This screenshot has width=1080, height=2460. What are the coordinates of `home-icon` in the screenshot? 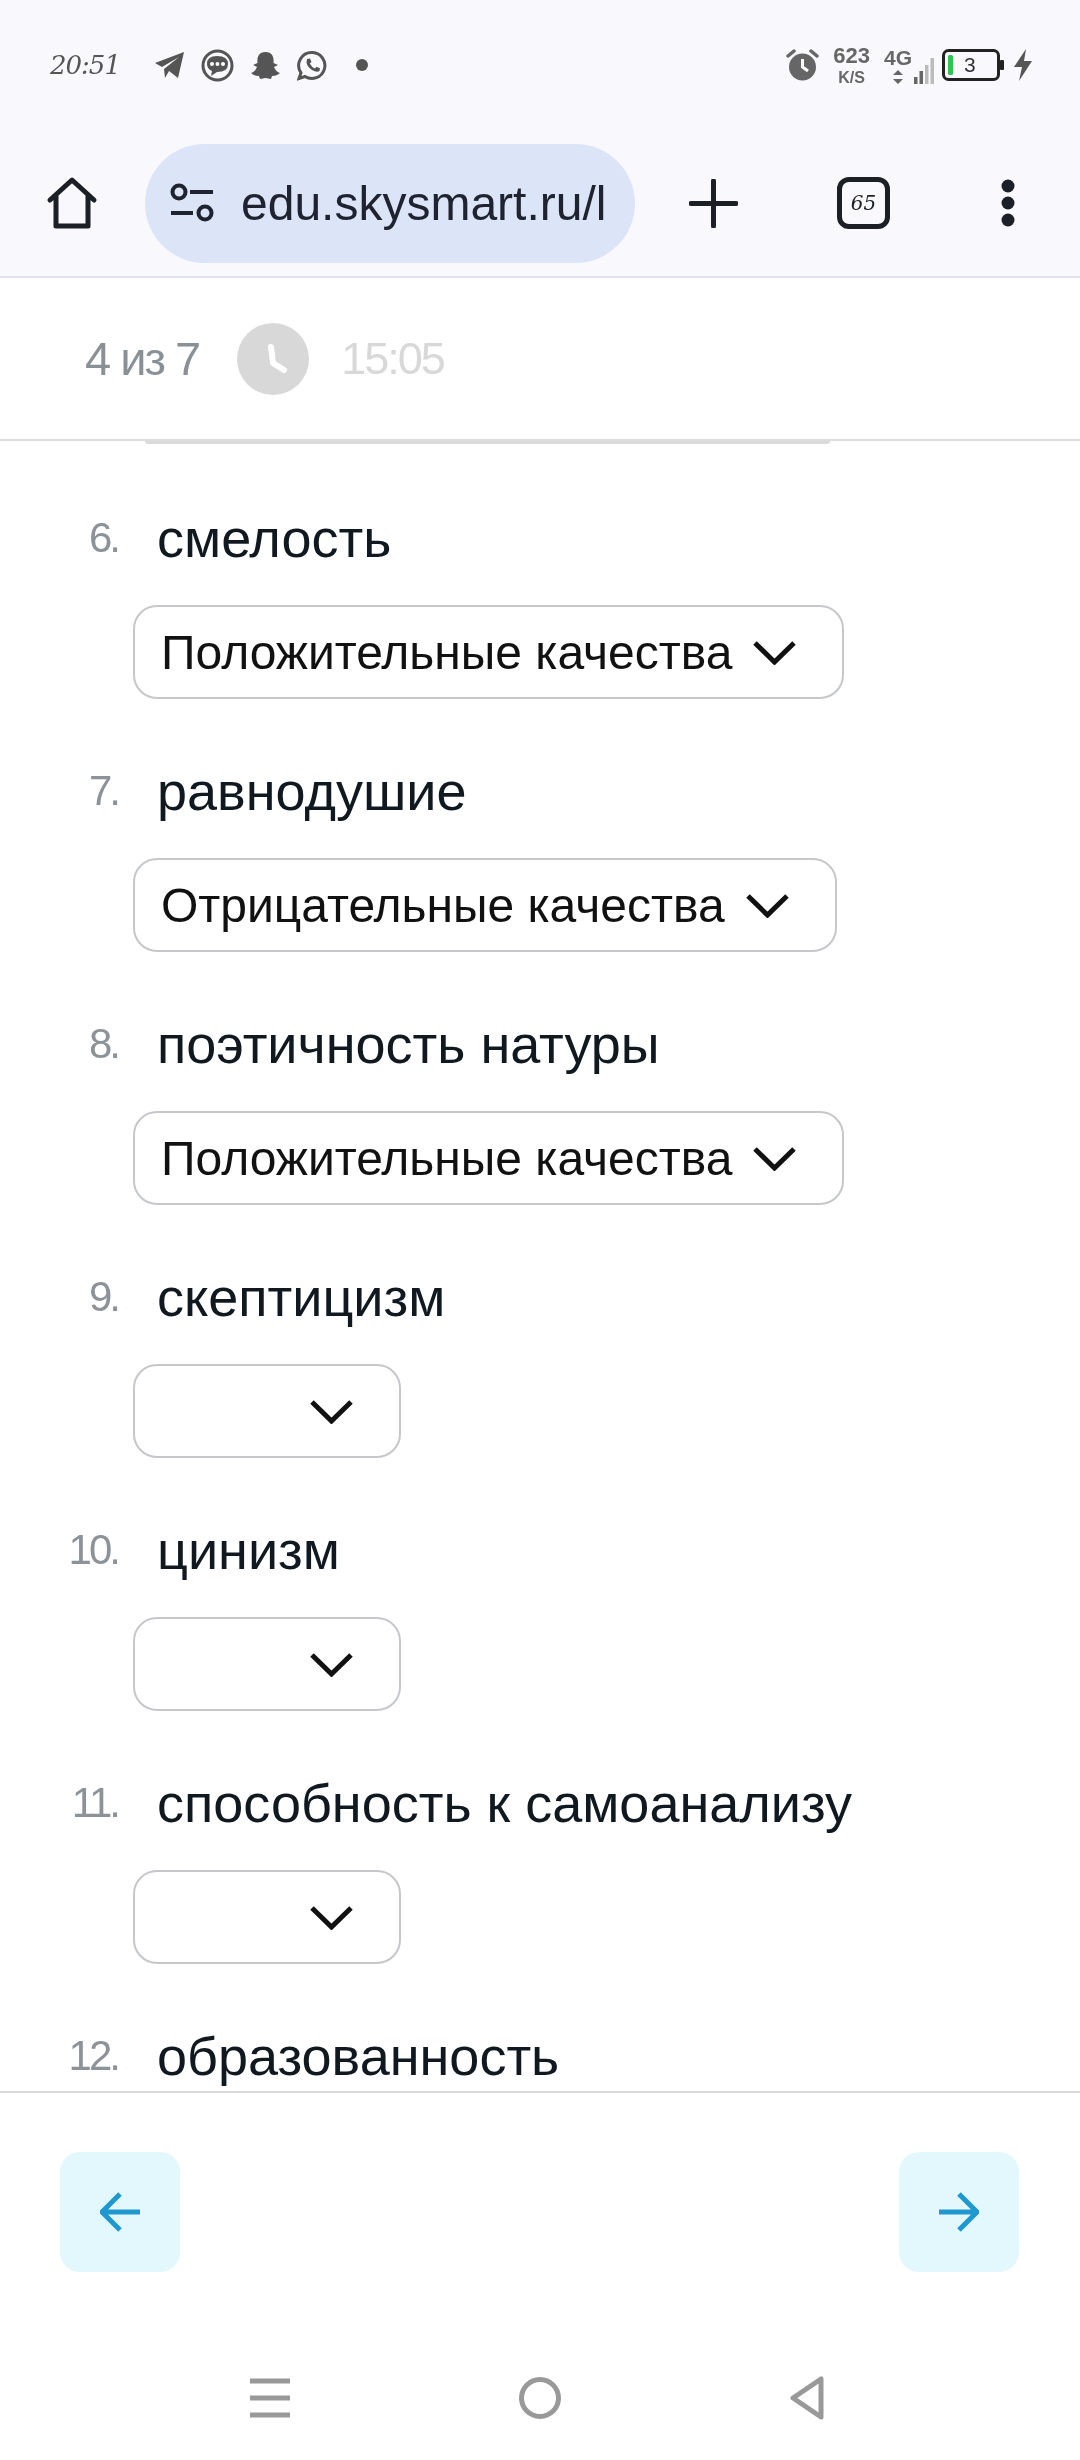 It's located at (72, 203).